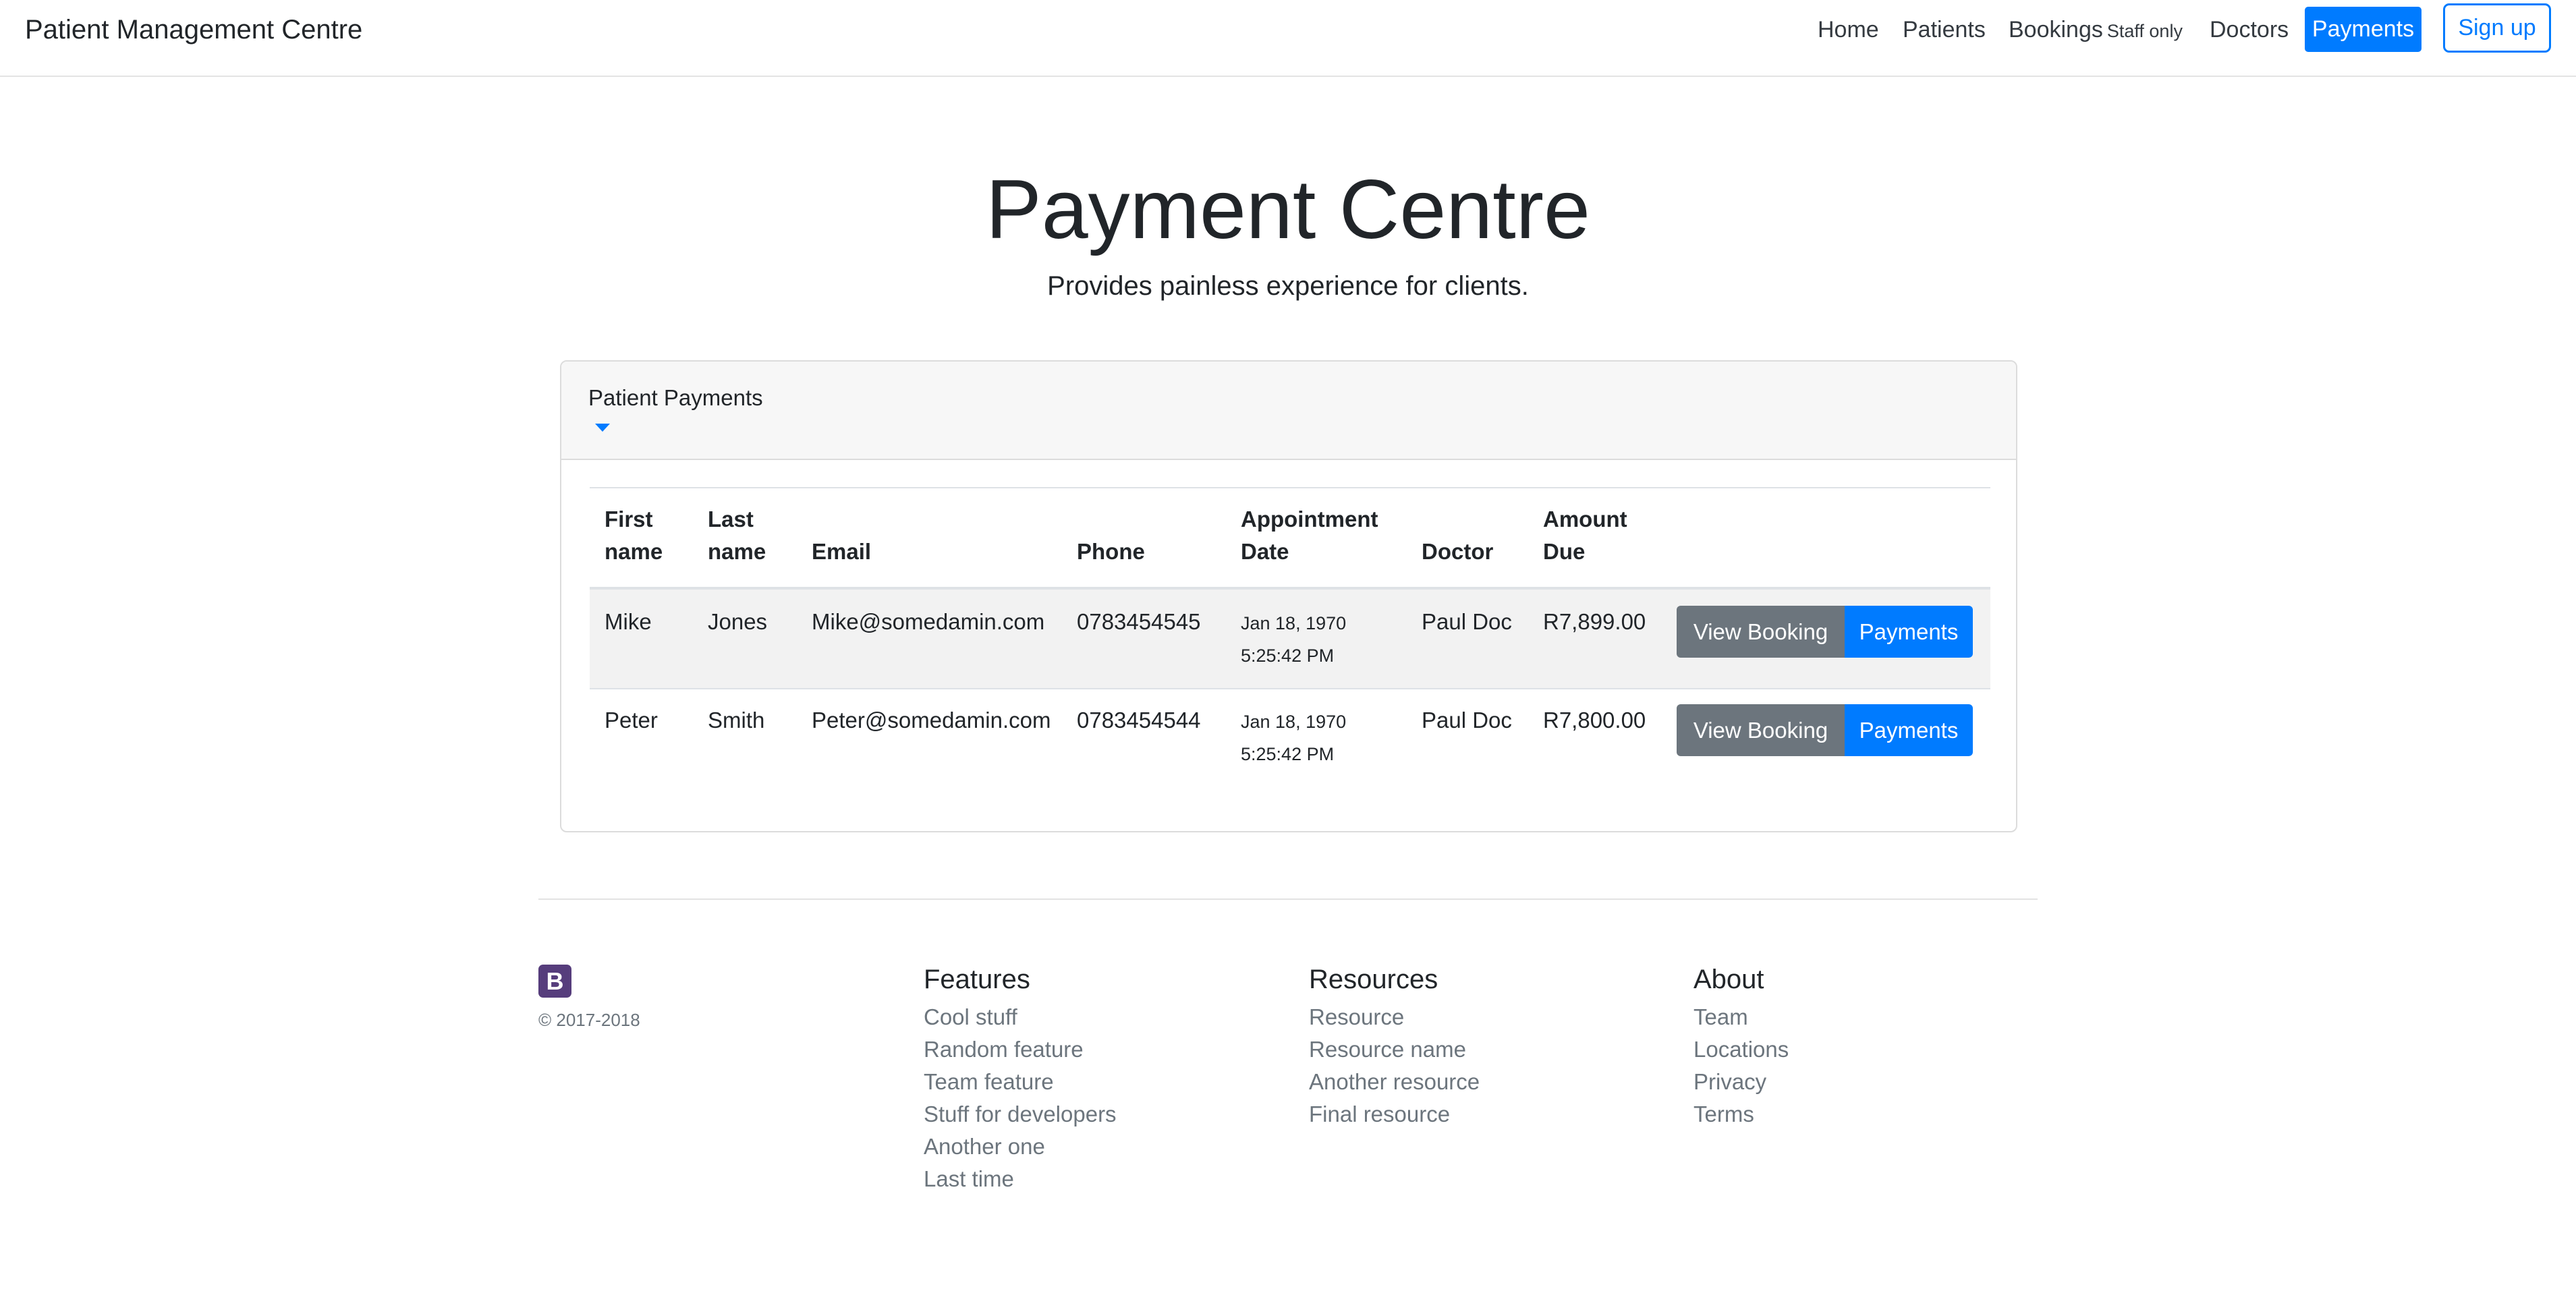 This screenshot has height=1314, width=2576. Describe the element at coordinates (1394, 1082) in the screenshot. I see `footer-link: Another resource` at that location.